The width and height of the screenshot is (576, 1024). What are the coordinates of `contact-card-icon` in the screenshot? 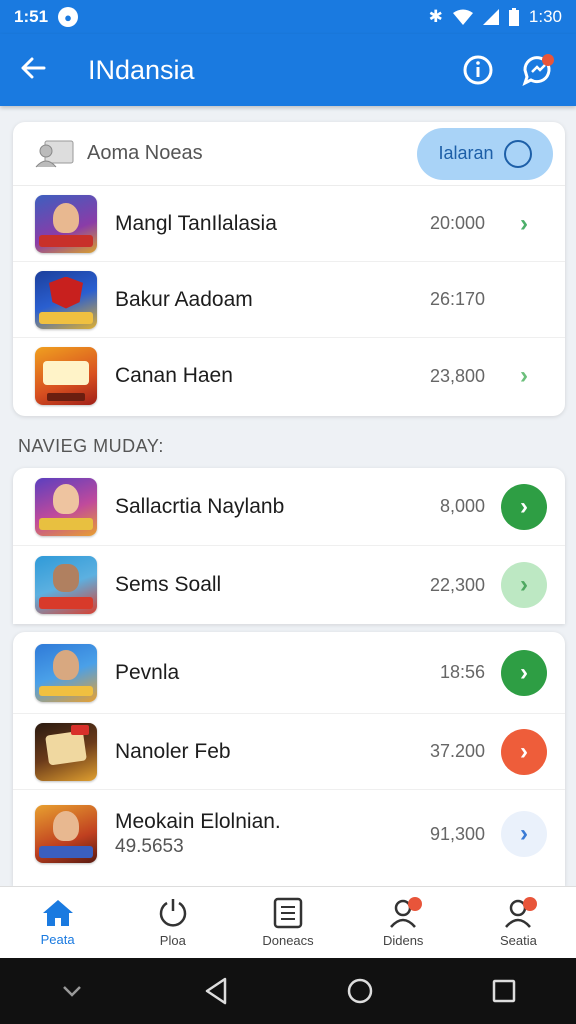 It's located at (54, 153).